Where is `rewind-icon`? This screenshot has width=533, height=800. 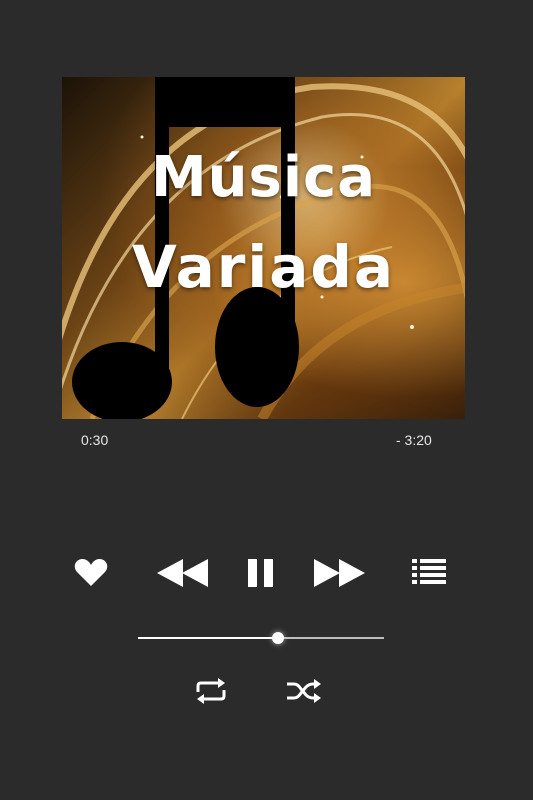 rewind-icon is located at coordinates (182, 573).